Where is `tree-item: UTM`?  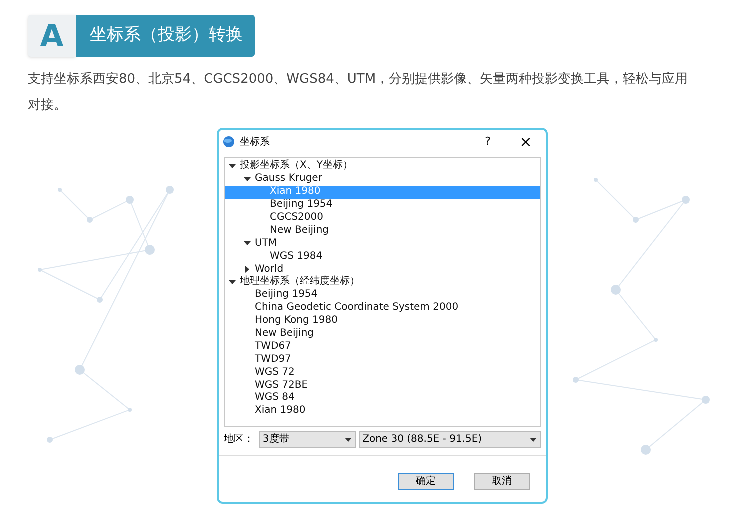
tree-item: UTM is located at coordinates (382, 243).